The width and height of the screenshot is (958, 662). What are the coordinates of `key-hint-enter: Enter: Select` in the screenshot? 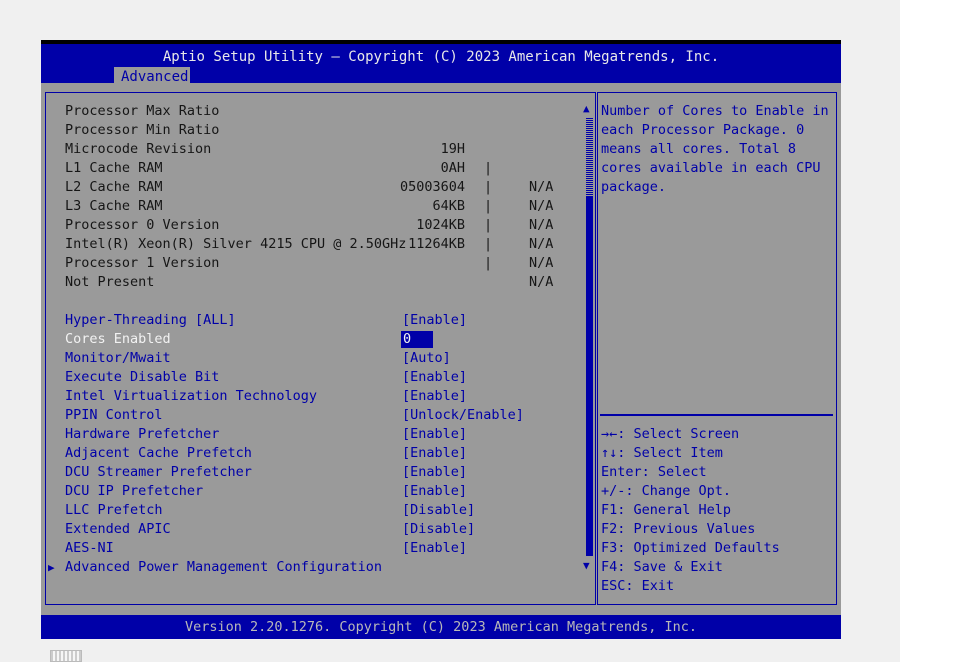 It's located at (654, 472).